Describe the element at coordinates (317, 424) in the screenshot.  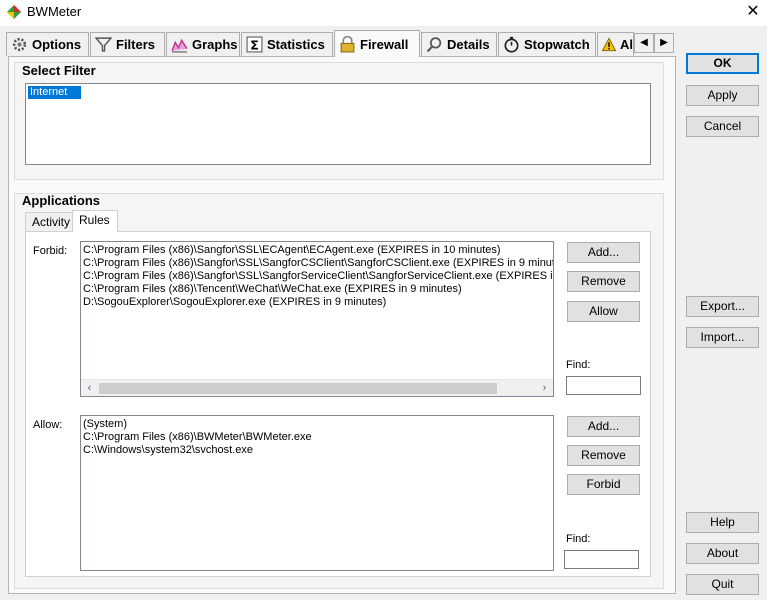
I see `list-item: (System)` at that location.